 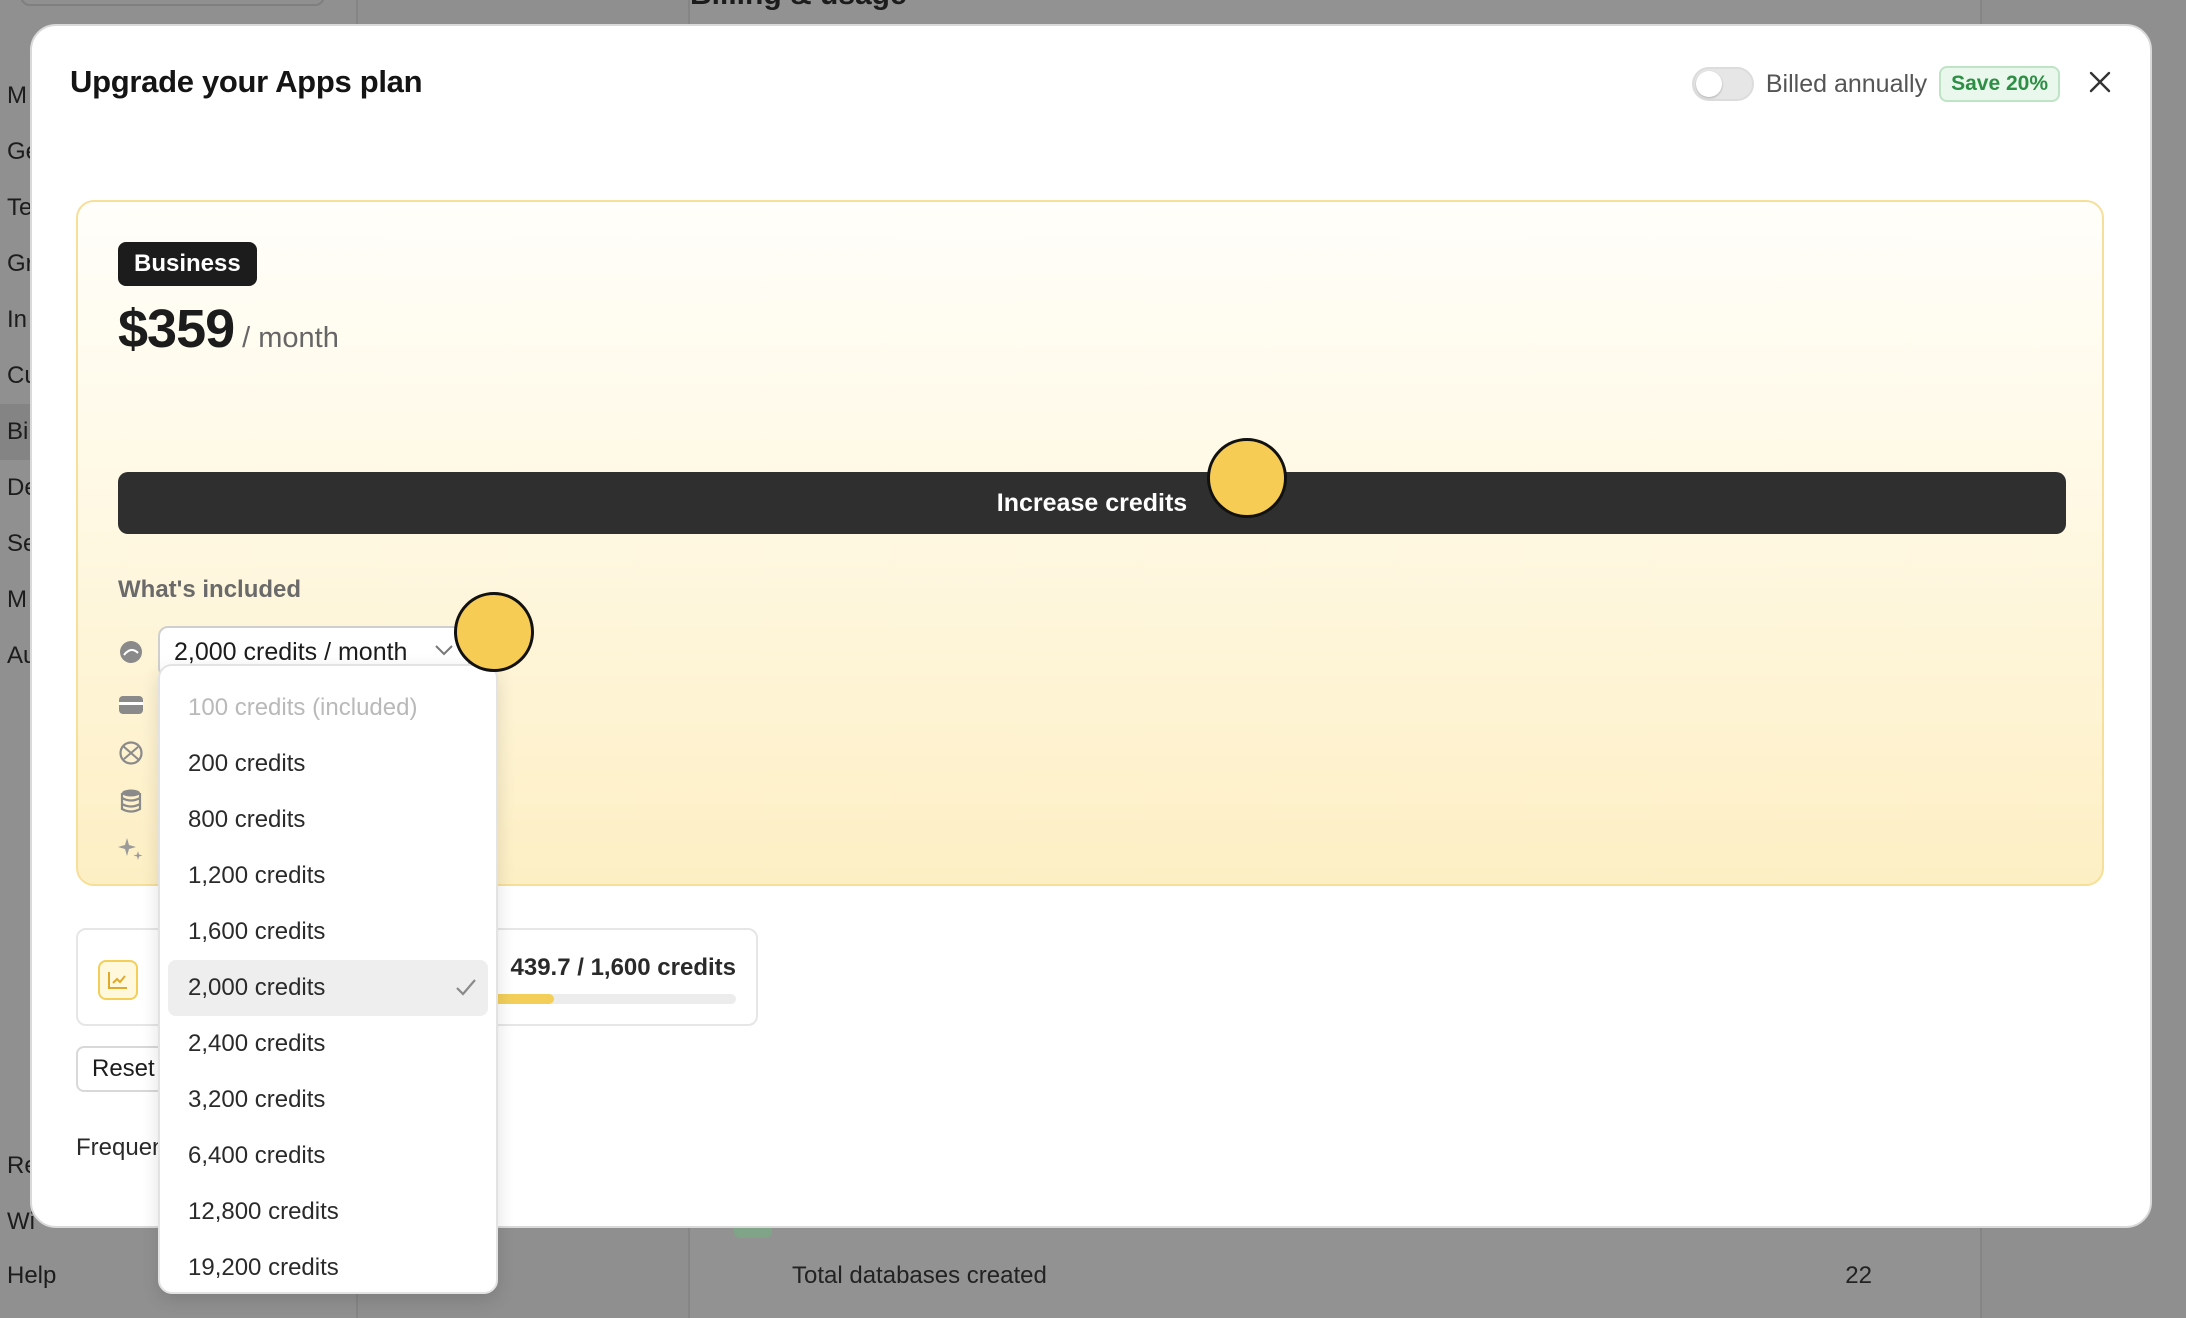 I want to click on option-label: 12,800 credits, so click(x=263, y=1211).